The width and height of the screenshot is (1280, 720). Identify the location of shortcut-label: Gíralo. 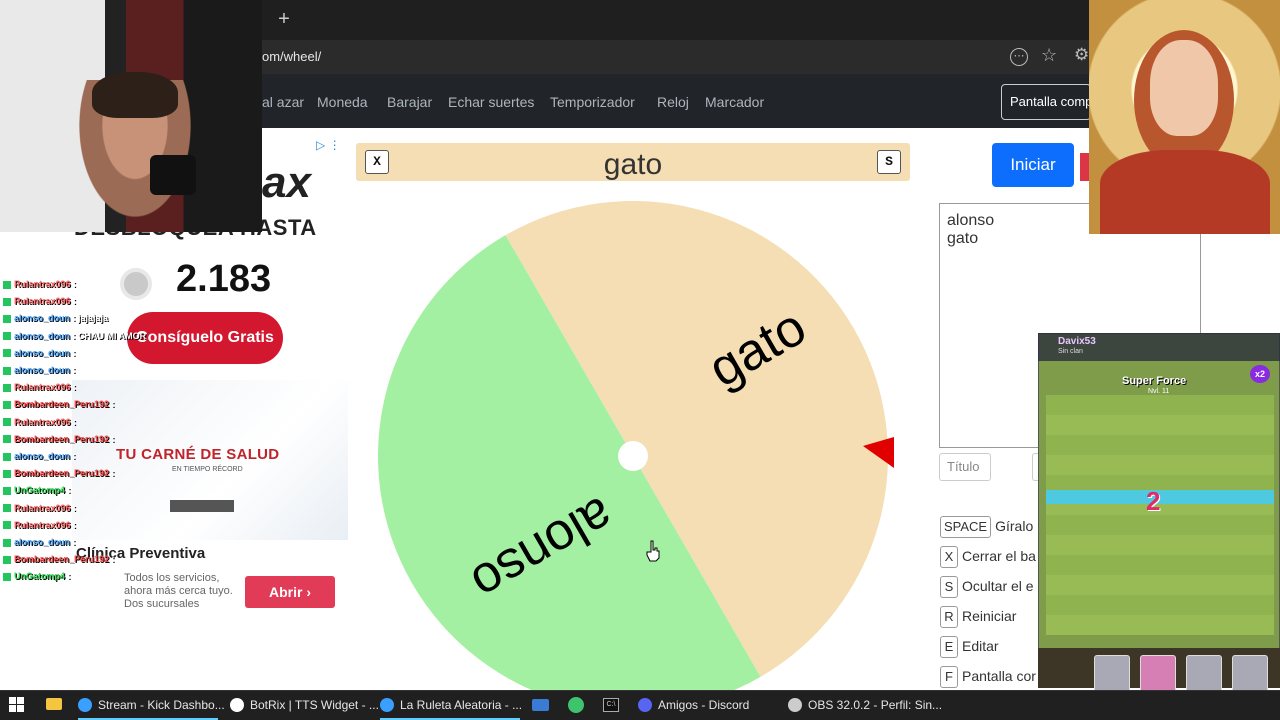
(1014, 526).